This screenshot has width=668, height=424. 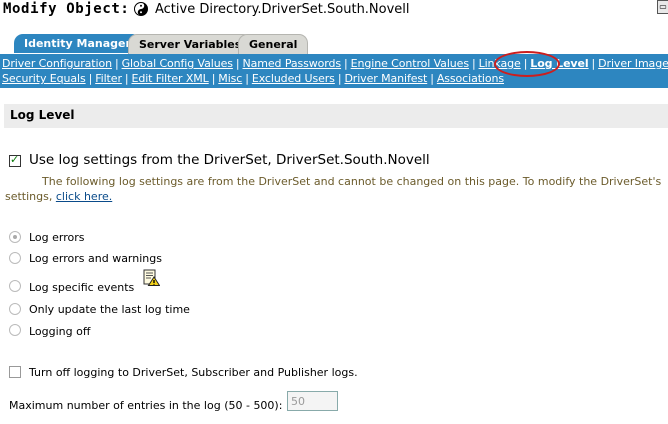 What do you see at coordinates (336, 116) in the screenshot?
I see `section-header: Log Level` at bounding box center [336, 116].